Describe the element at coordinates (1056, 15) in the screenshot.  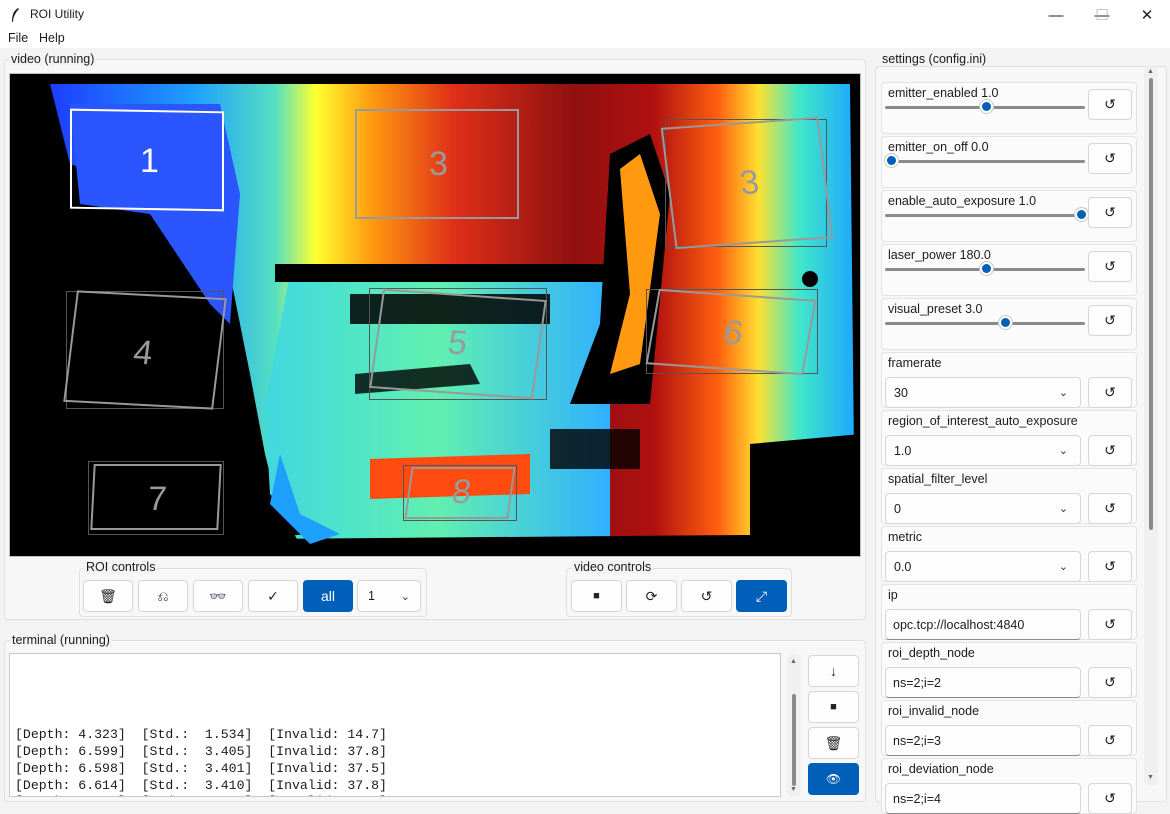
I see `minimize-button: —` at that location.